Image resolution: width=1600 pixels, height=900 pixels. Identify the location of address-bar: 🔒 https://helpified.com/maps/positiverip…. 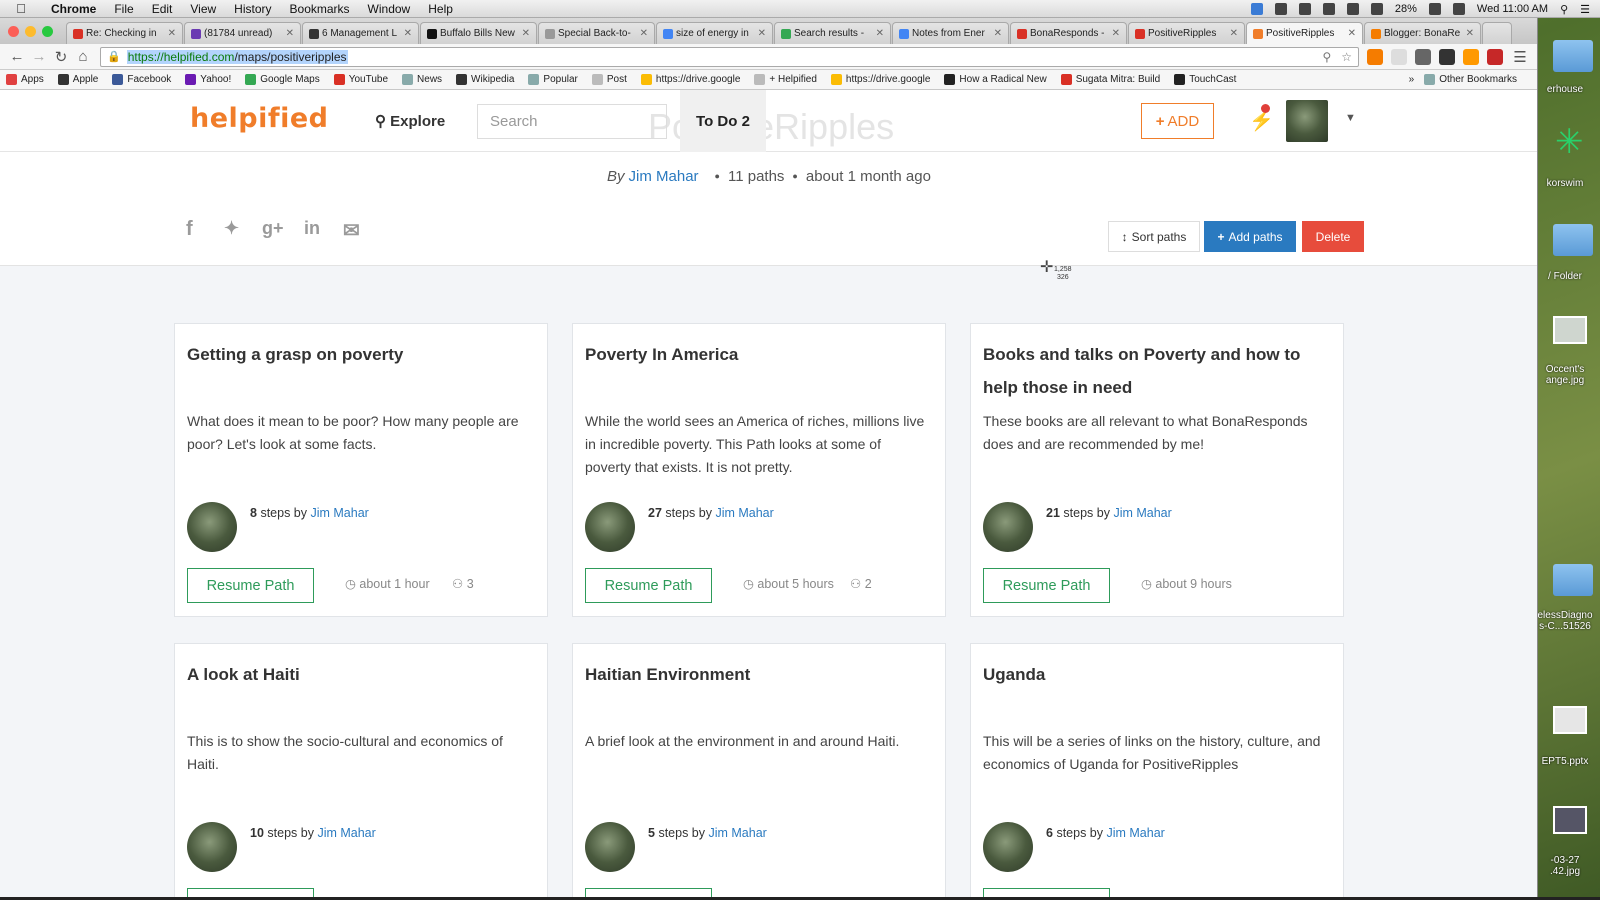
(729, 56).